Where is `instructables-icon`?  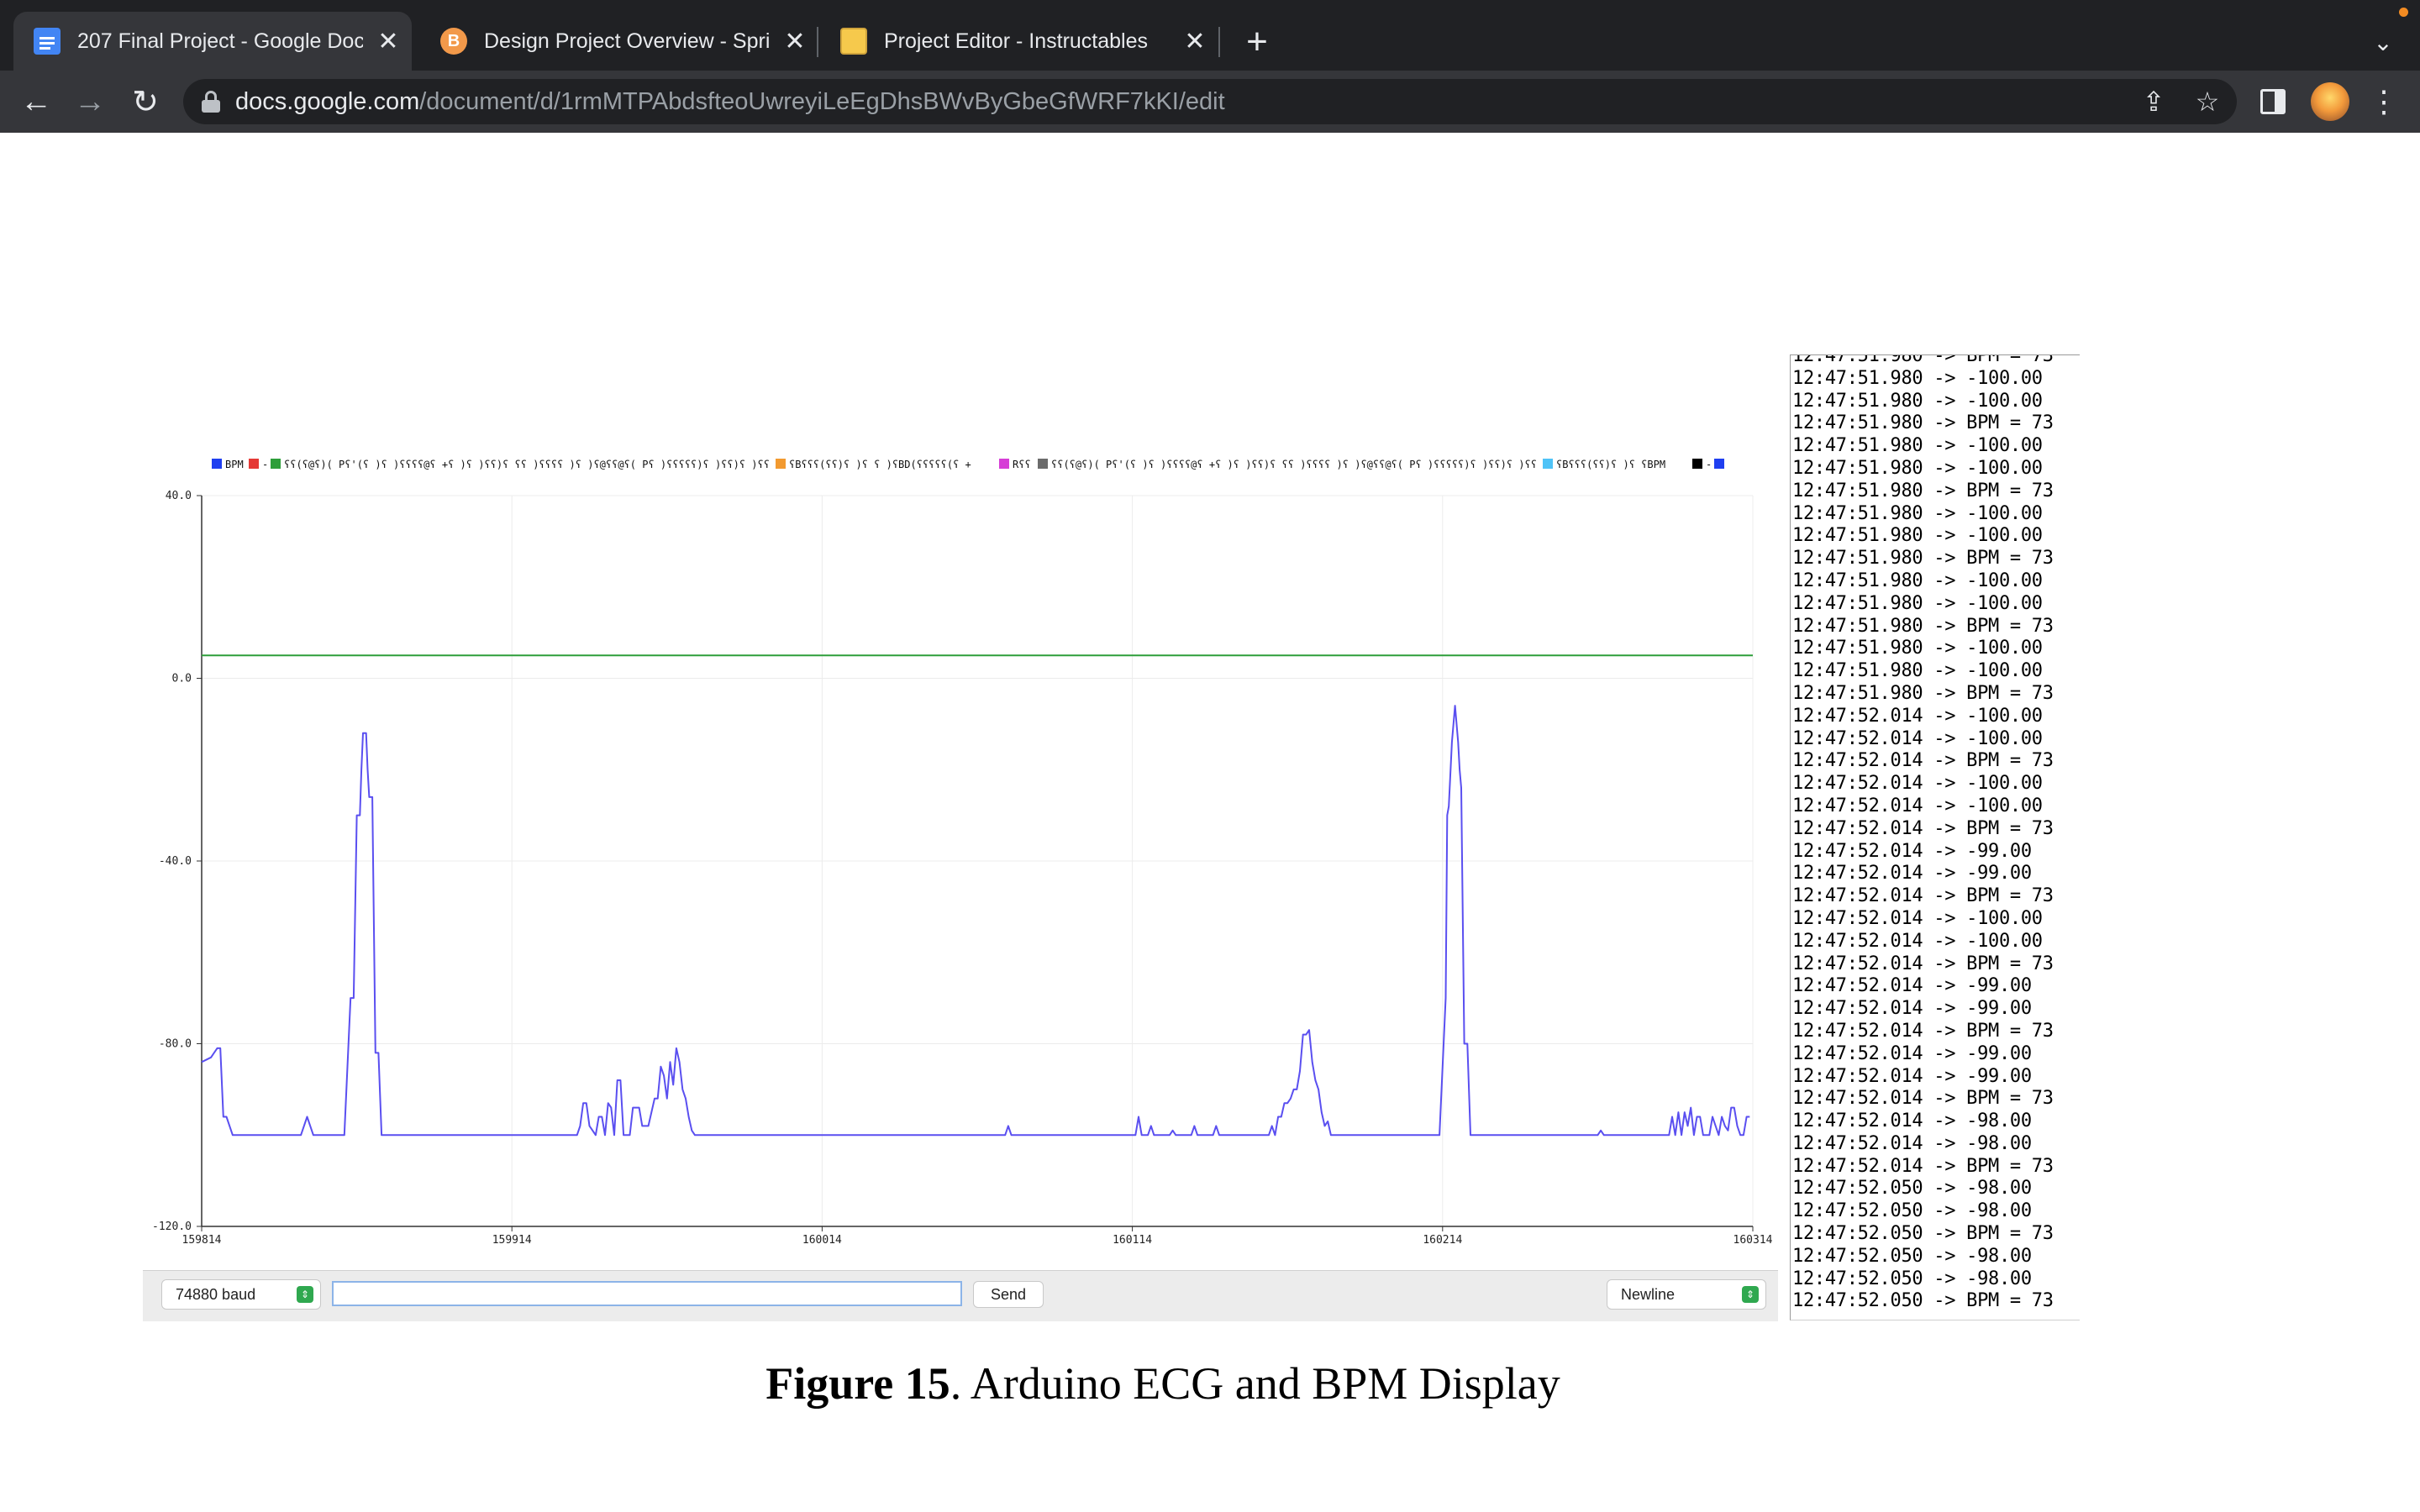 instructables-icon is located at coordinates (854, 41).